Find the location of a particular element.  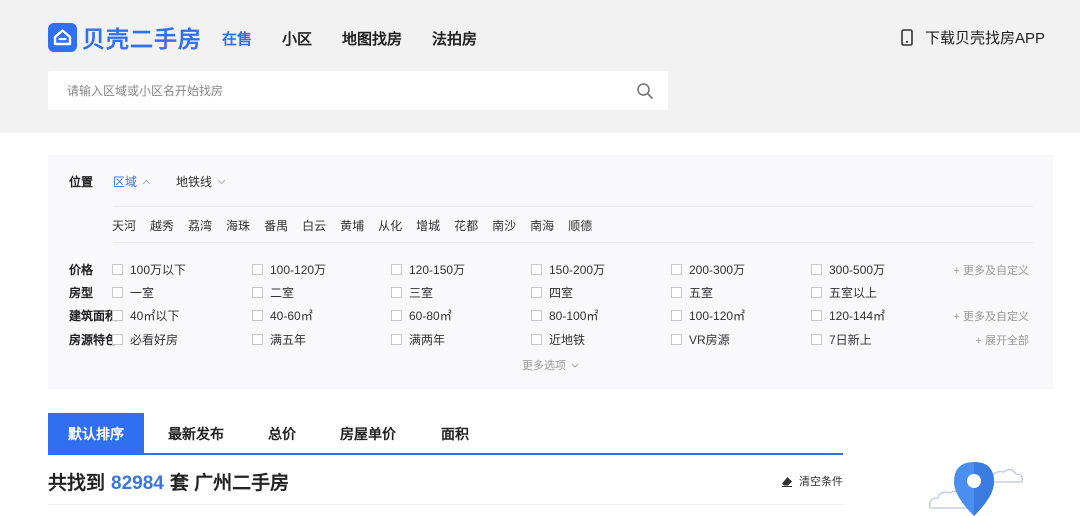

sort-newest-tab: 最新发布 is located at coordinates (196, 434).